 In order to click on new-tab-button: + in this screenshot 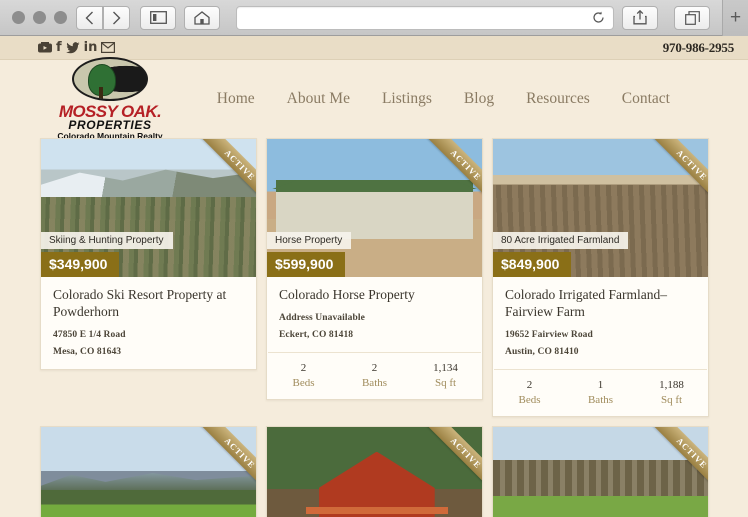, I will do `click(735, 18)`.